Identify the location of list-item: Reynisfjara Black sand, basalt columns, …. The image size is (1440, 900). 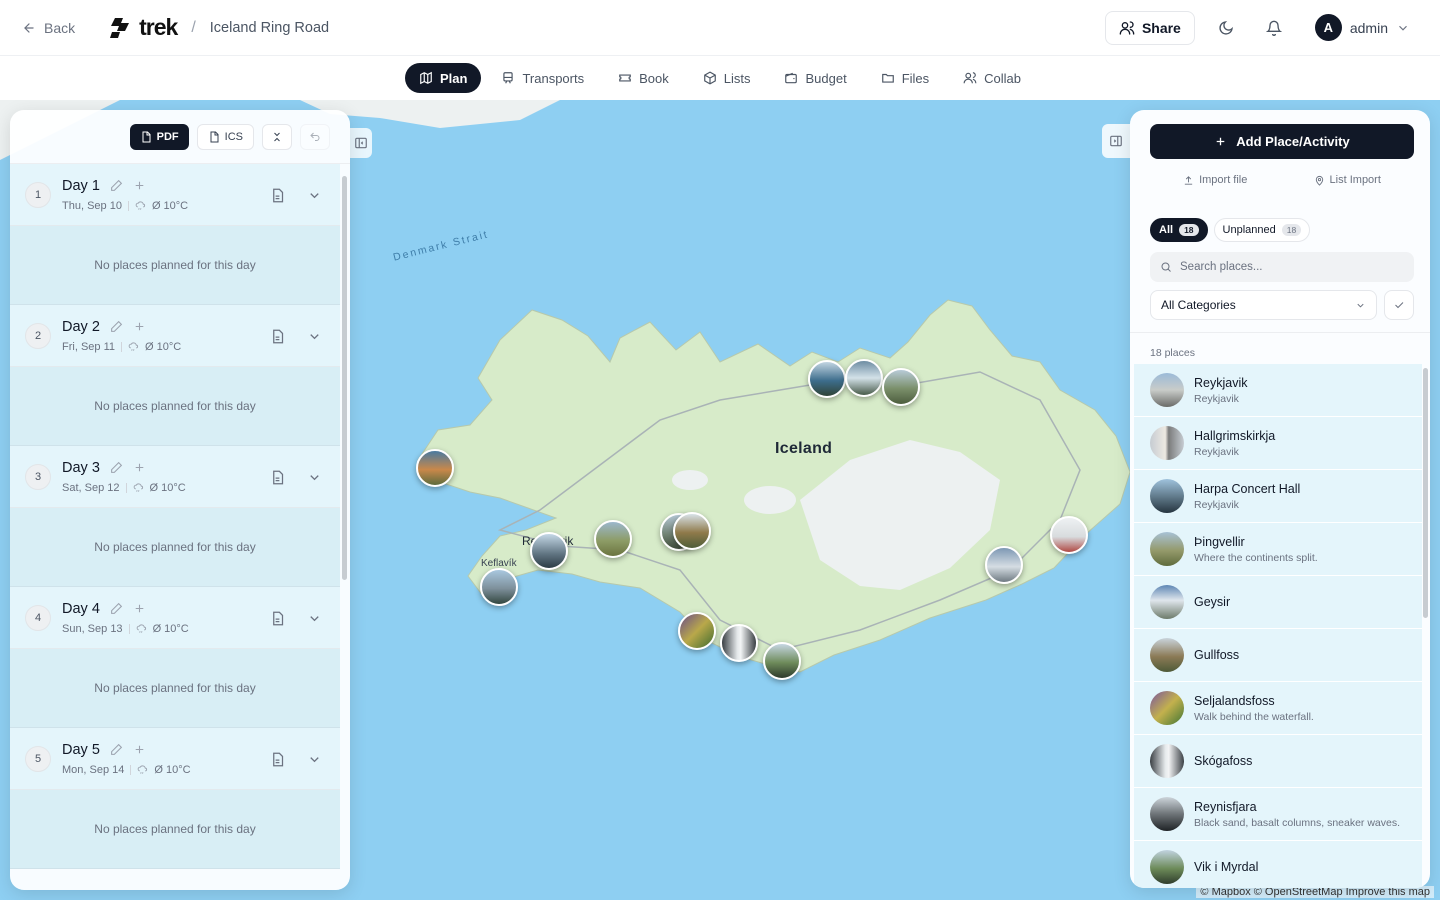
(1278, 814).